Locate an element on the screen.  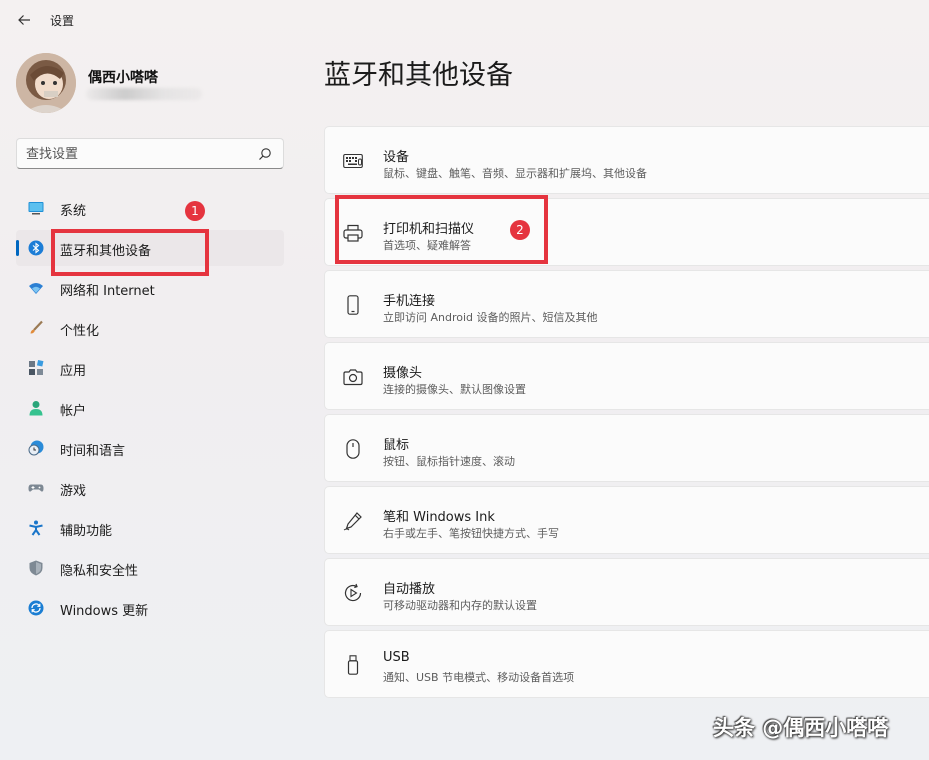
title-bar: 设置 is located at coordinates (464, 20).